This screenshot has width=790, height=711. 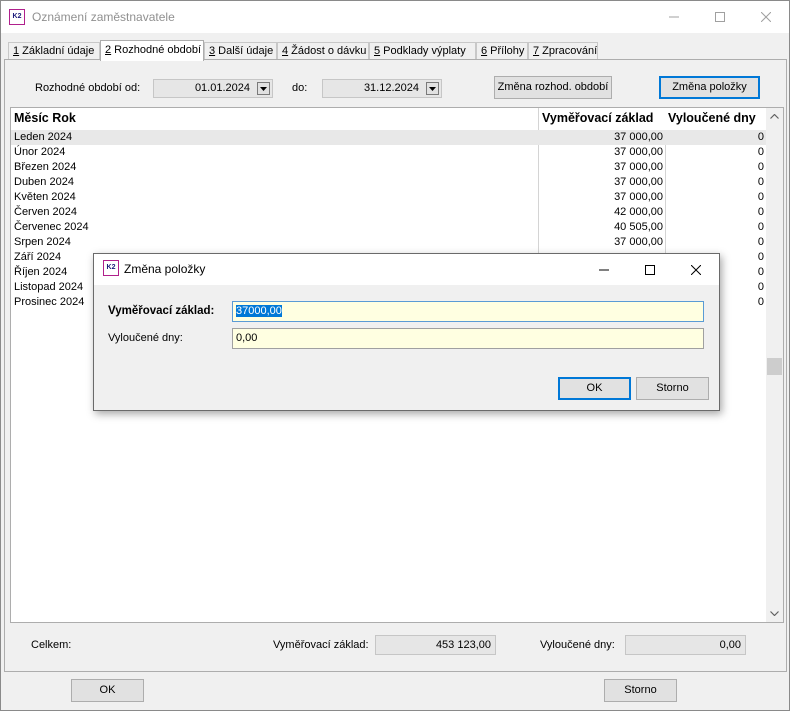 I want to click on period-to-picker: 31.12.2024, so click(x=382, y=88).